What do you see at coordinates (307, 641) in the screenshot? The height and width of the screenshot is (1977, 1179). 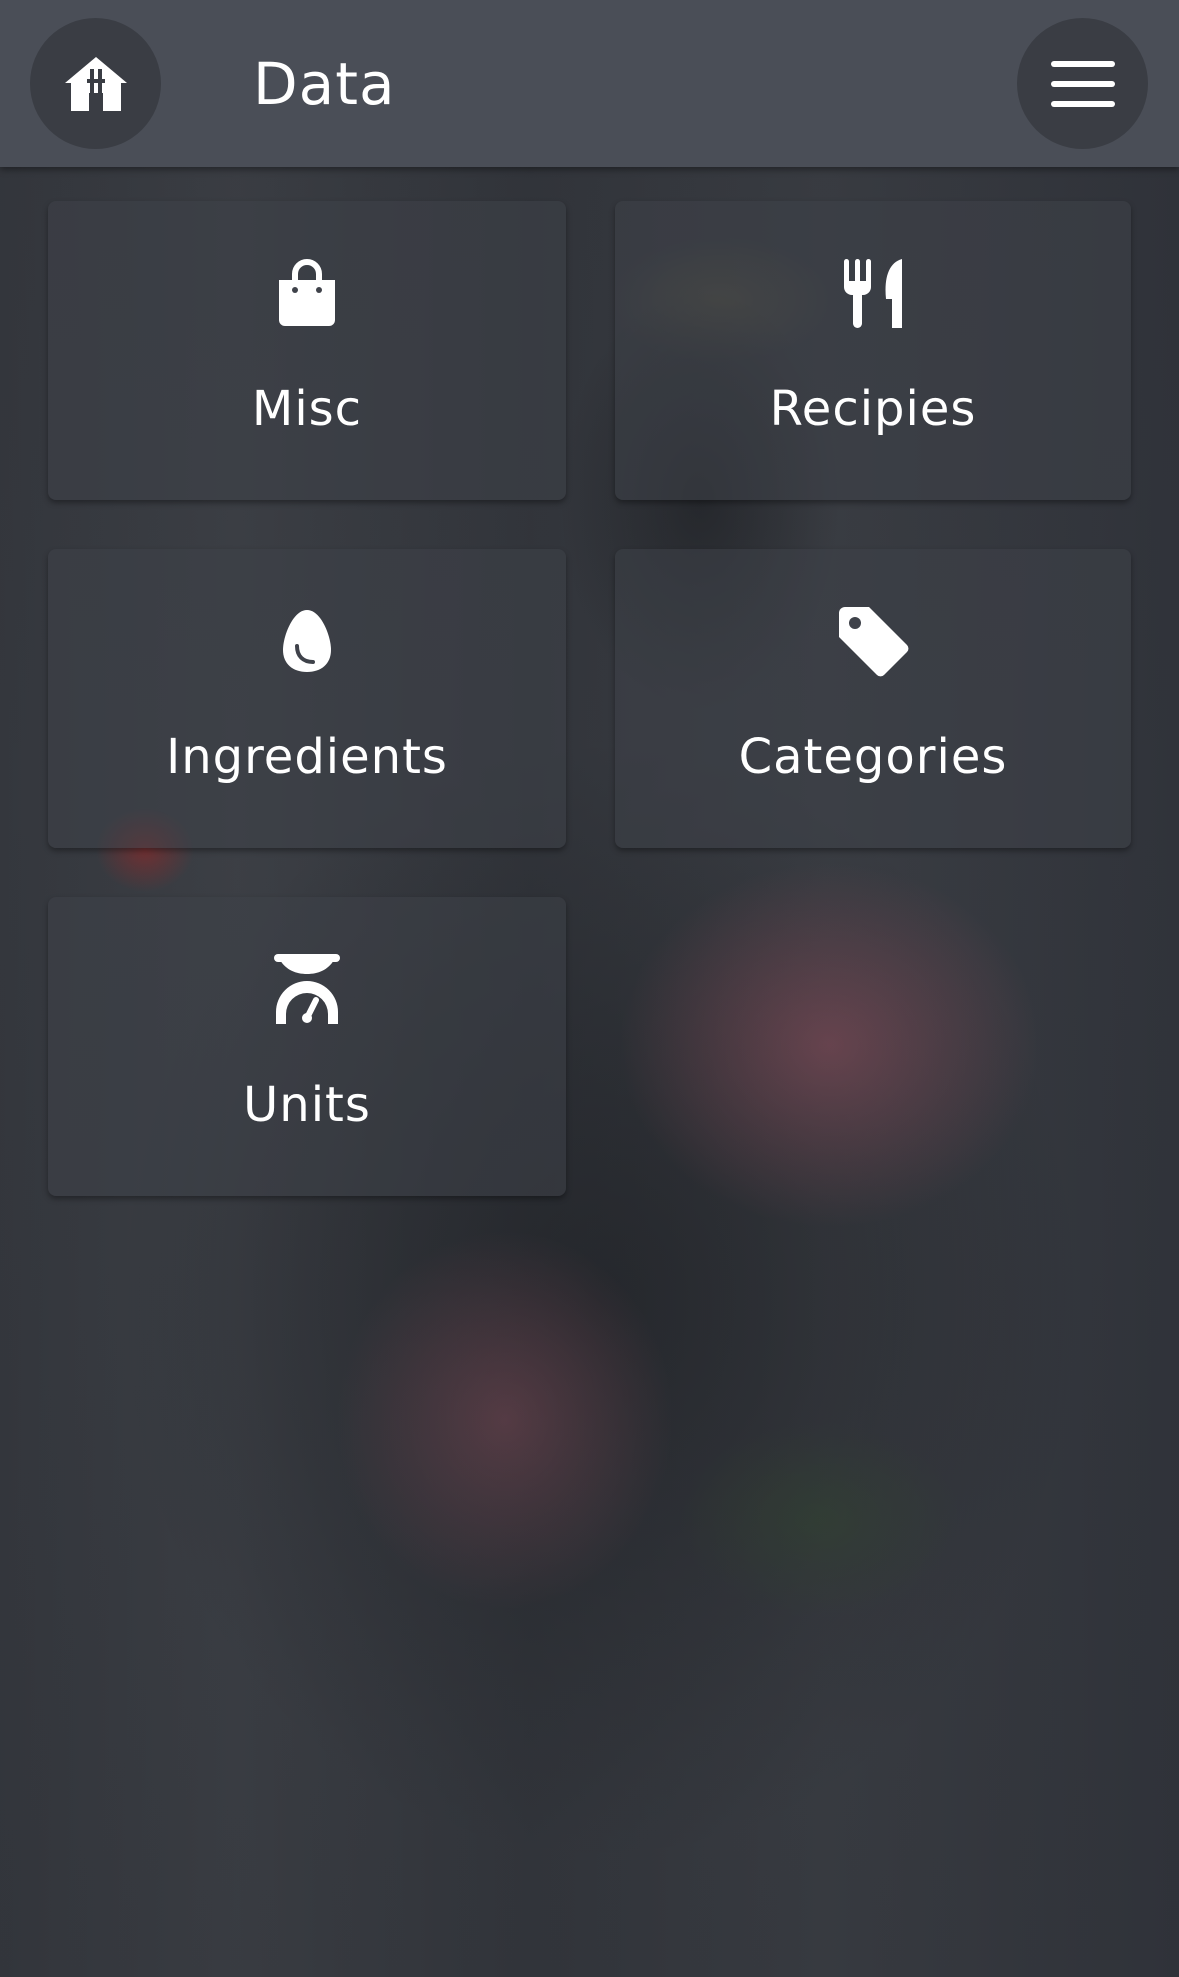 I see `egg-icon` at bounding box center [307, 641].